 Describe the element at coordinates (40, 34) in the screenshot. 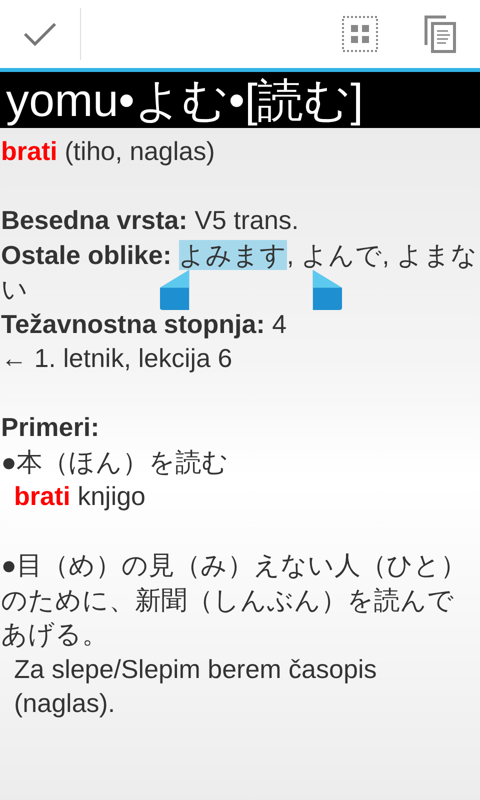

I see `checkmark-icon` at that location.